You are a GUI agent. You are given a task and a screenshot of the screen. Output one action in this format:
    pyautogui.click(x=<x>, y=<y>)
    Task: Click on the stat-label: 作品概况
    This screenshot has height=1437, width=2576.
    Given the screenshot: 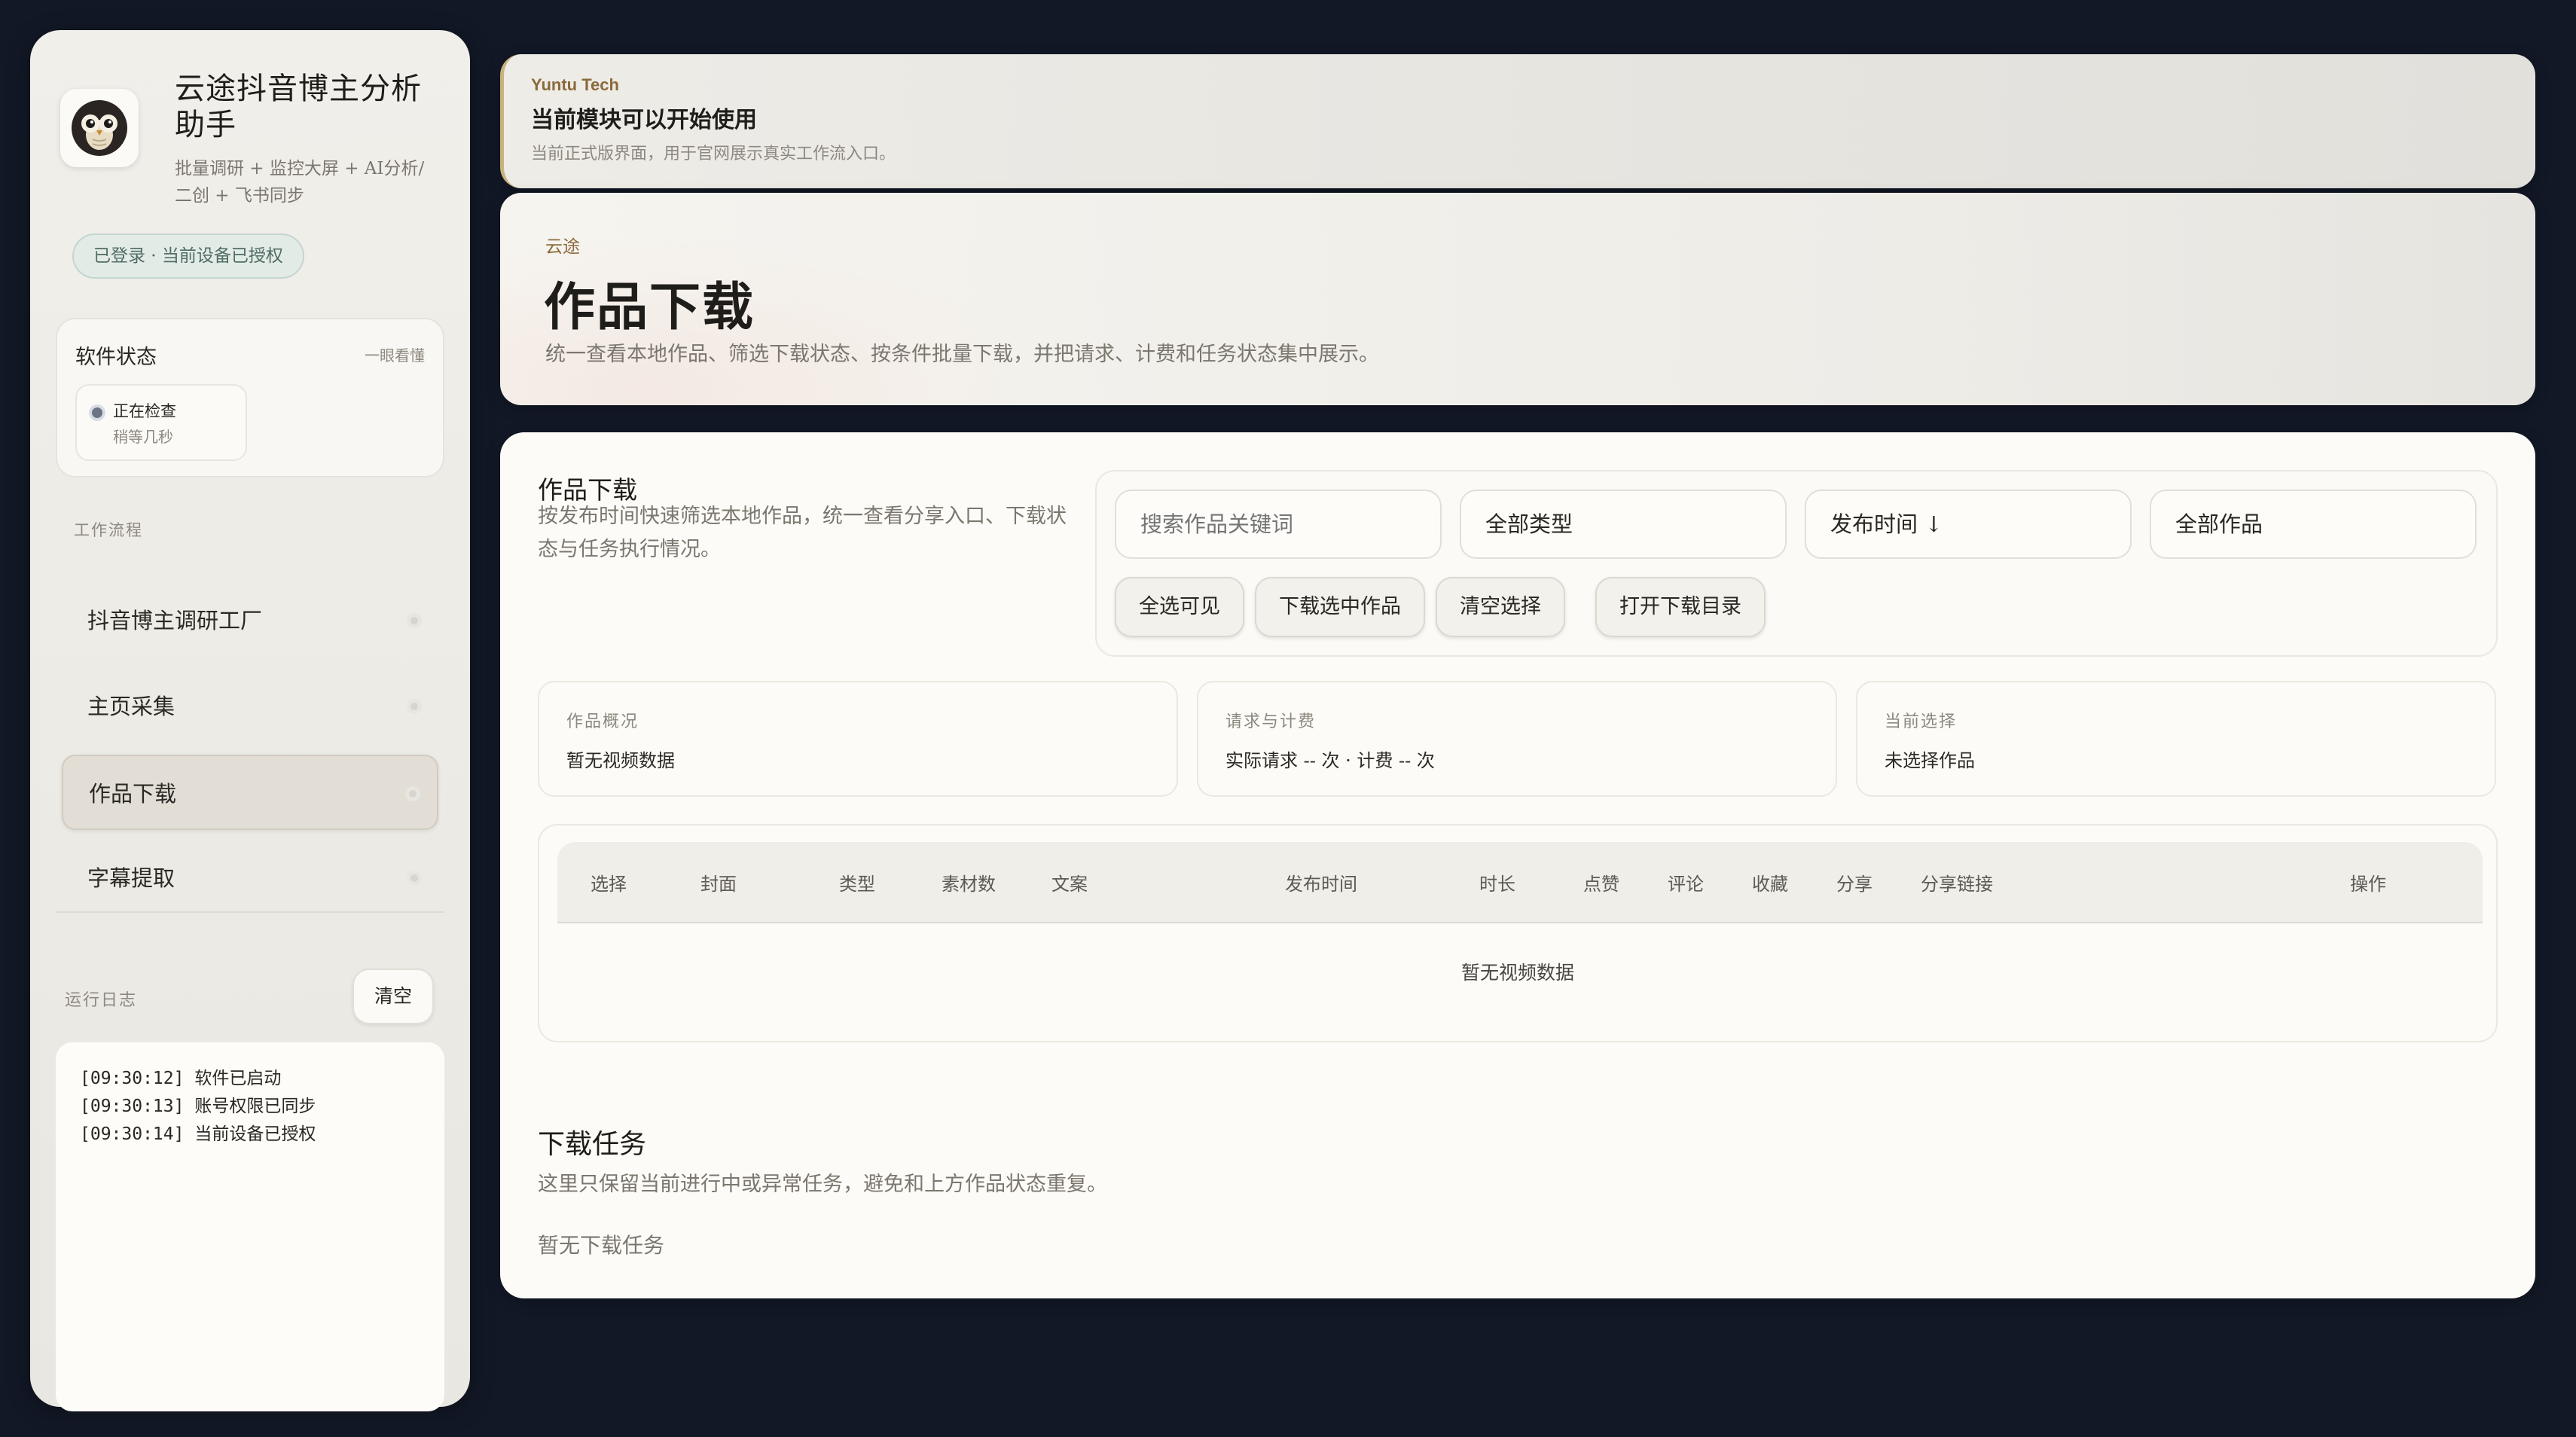 What is the action you would take?
    pyautogui.click(x=603, y=721)
    